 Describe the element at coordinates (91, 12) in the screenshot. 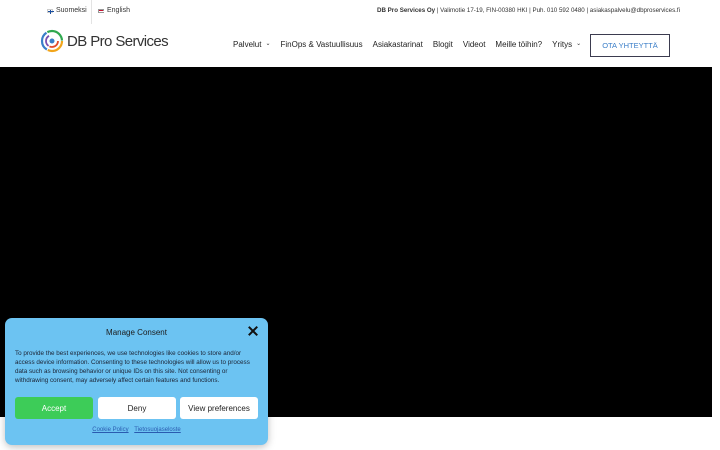

I see `language-divider` at that location.